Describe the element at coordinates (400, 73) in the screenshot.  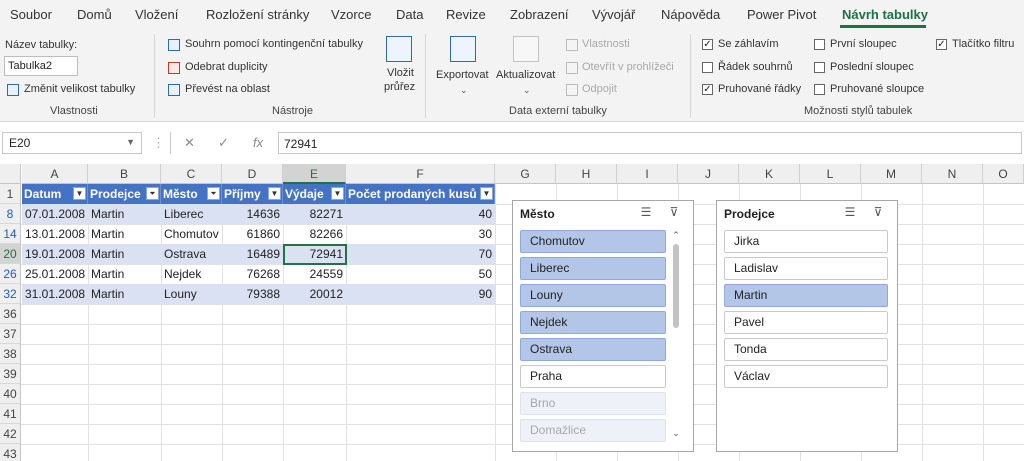
I see `insert-slicer-button: Vložit` at that location.